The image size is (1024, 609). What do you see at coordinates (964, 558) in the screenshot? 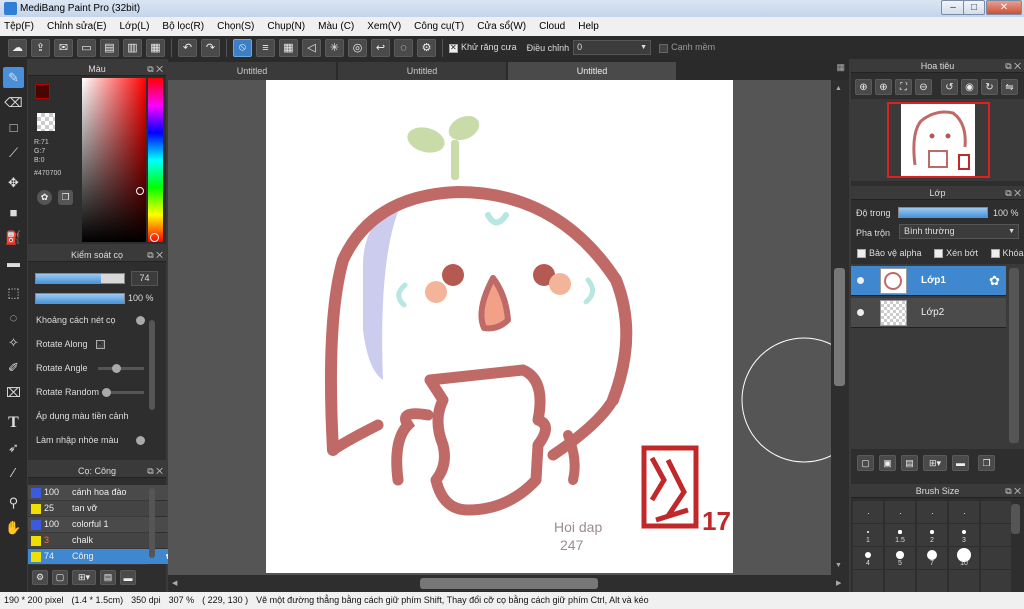
I see `brush-size-cell: 10` at bounding box center [964, 558].